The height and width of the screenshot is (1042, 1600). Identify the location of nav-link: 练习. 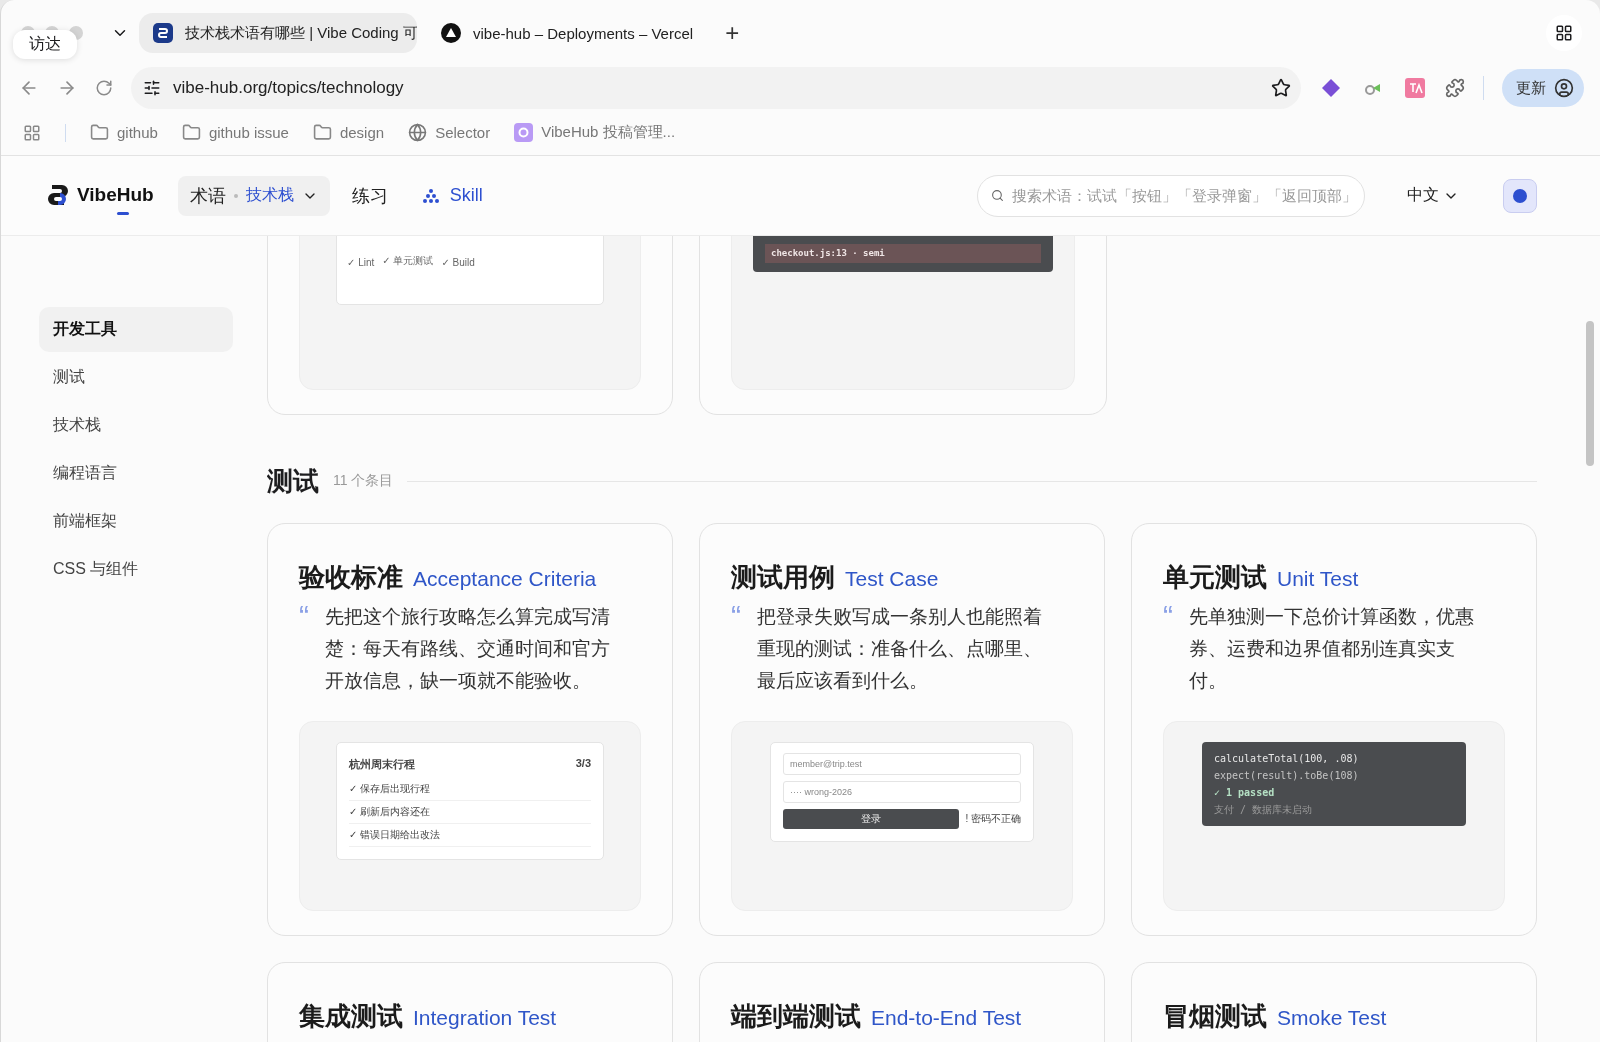
(369, 195).